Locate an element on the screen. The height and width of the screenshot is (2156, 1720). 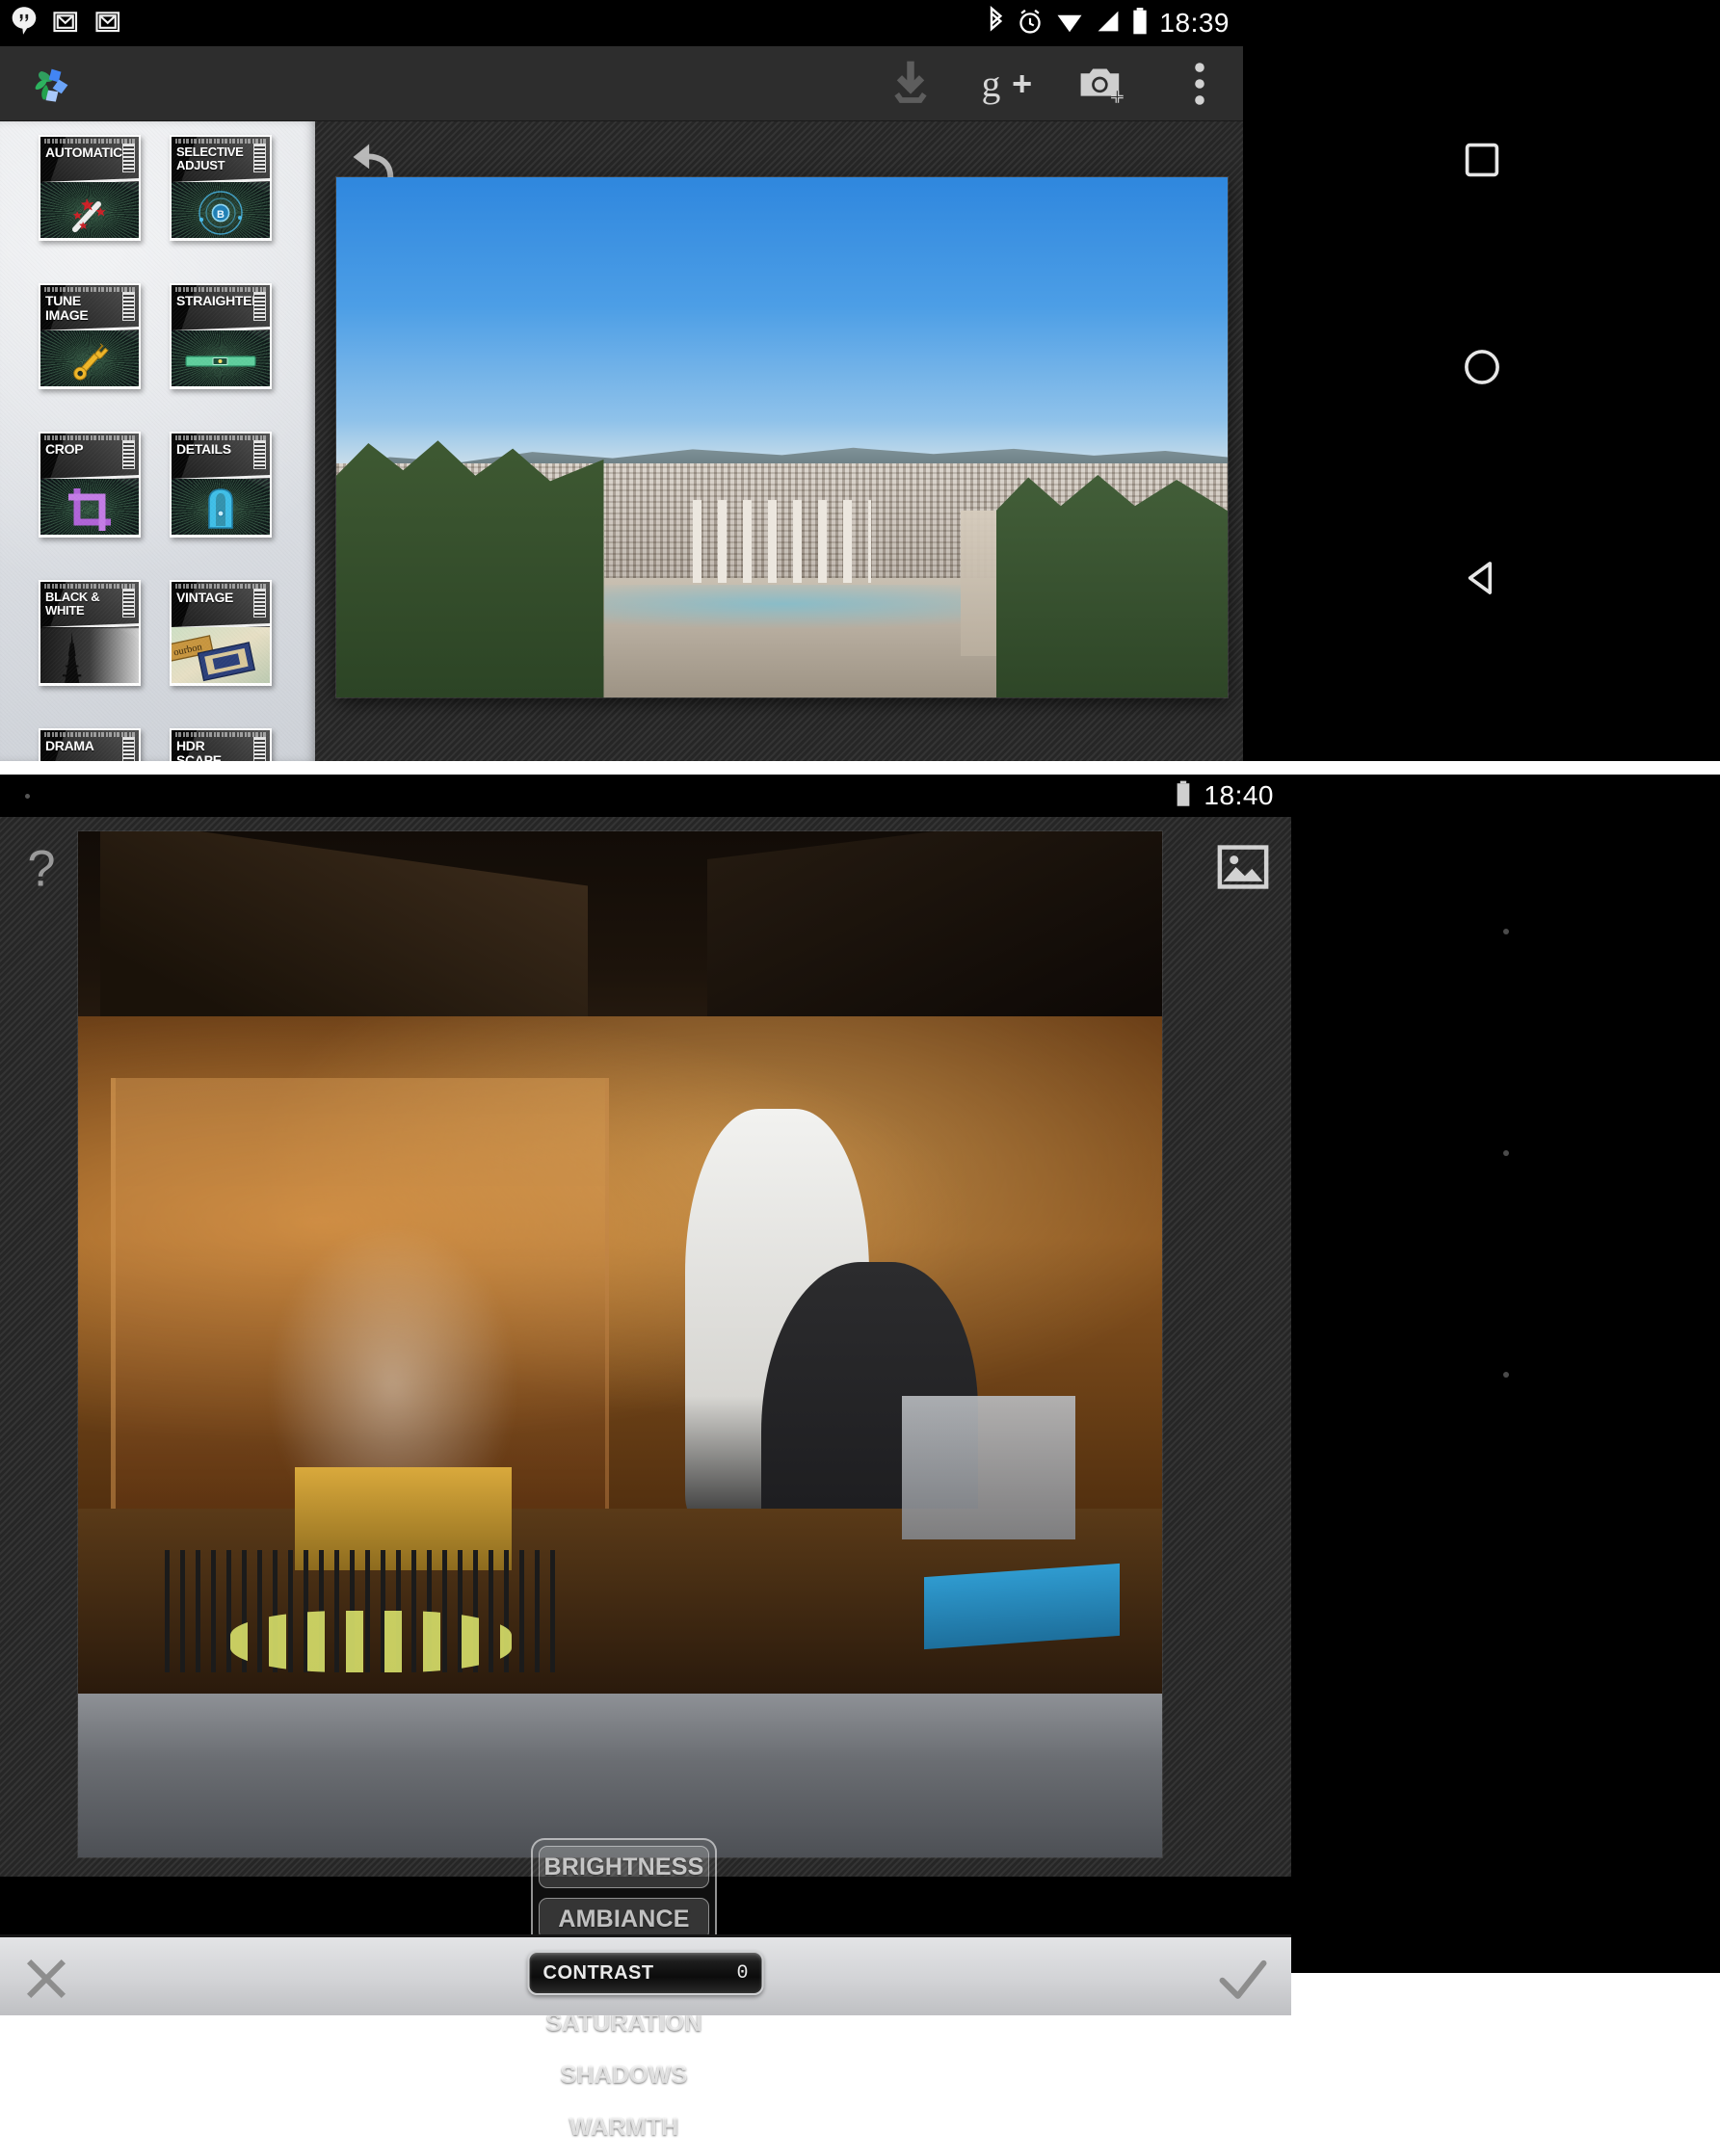
hangouts-icon is located at coordinates (25, 23).